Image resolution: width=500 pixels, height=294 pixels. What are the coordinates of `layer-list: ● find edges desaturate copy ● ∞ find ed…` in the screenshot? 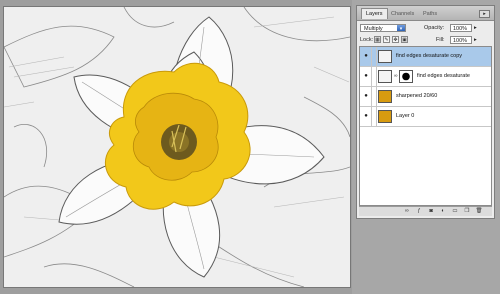 It's located at (425, 126).